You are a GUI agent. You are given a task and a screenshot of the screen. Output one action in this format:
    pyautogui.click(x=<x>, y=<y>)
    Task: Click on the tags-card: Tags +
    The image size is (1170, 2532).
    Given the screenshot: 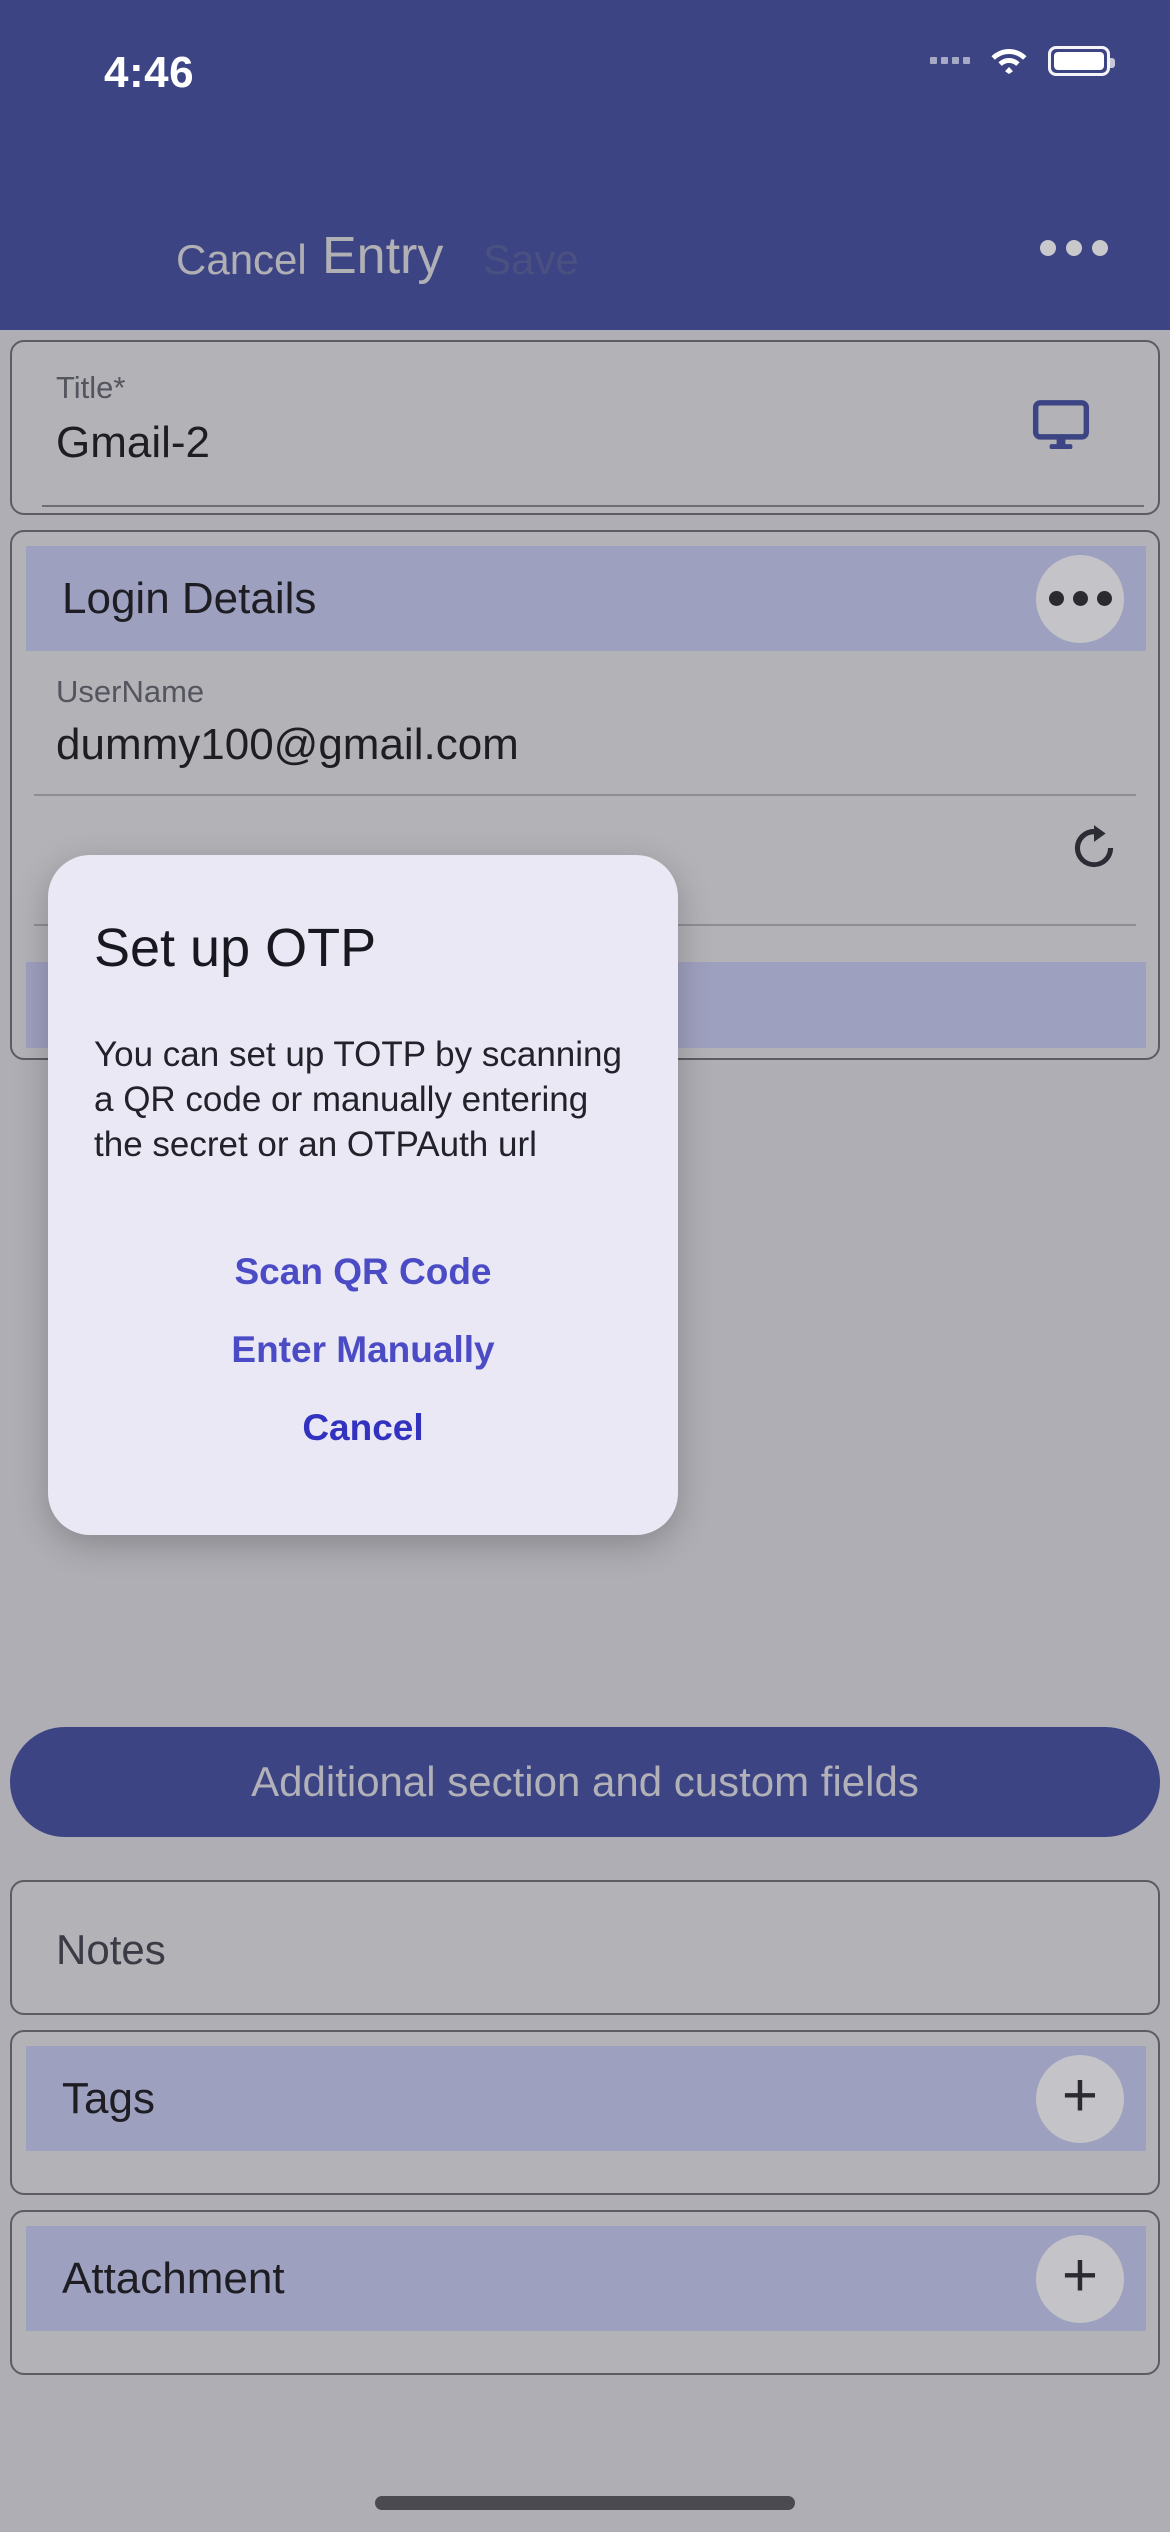 What is the action you would take?
    pyautogui.click(x=585, y=2112)
    